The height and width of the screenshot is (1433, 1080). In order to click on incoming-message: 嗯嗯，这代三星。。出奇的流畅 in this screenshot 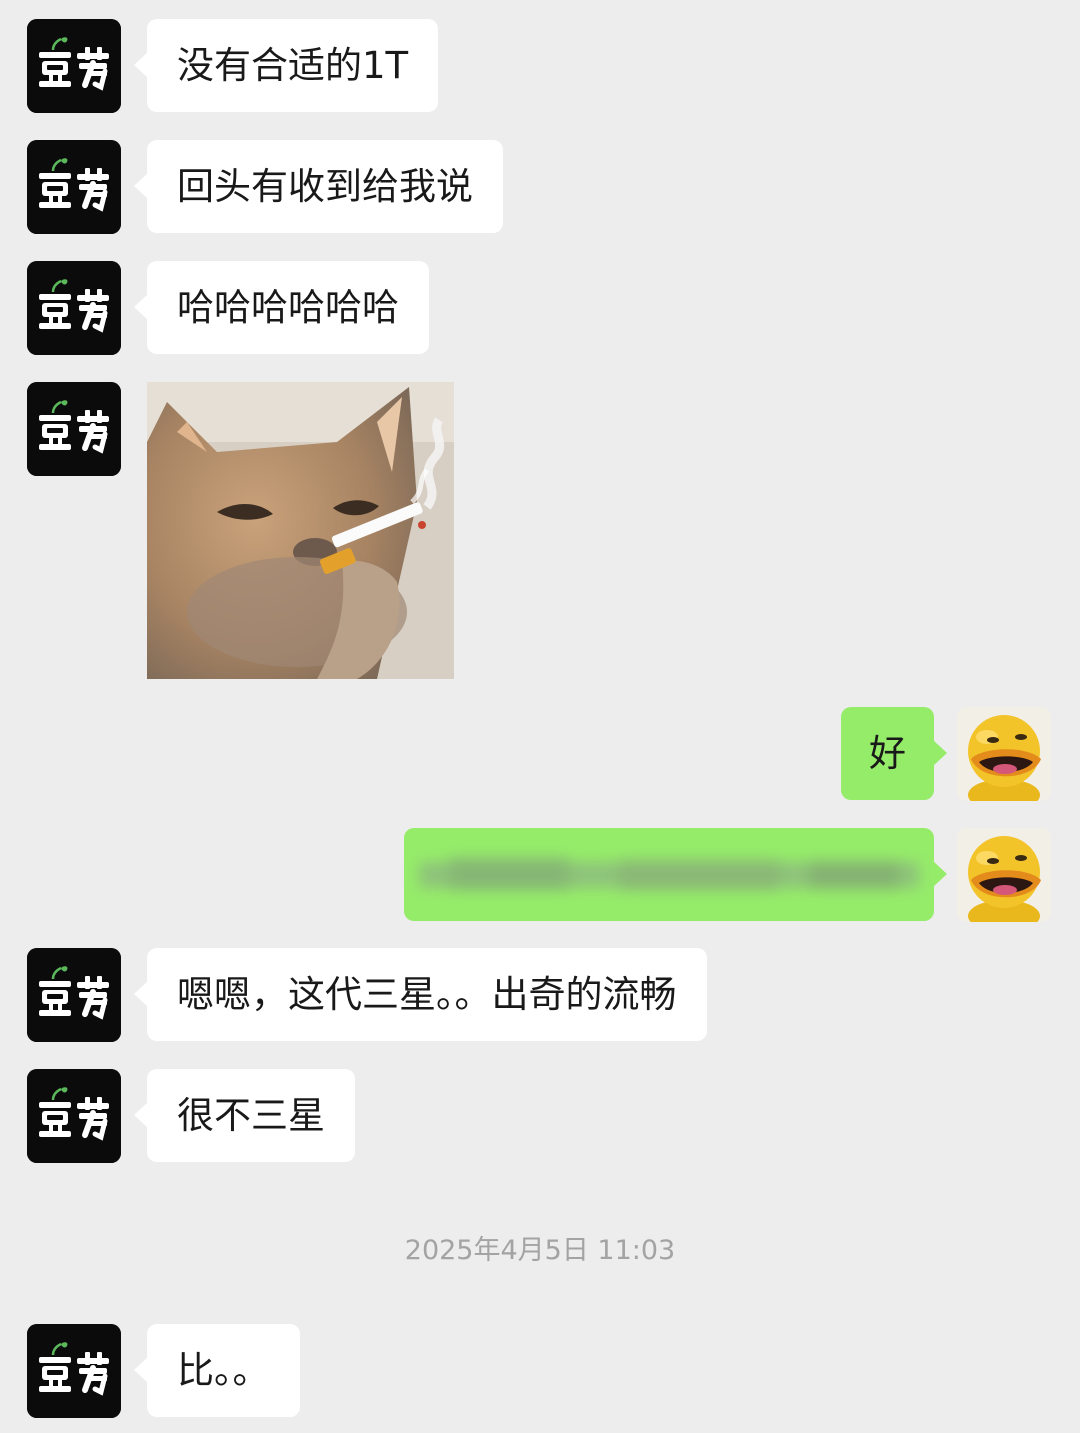, I will do `click(420, 994)`.